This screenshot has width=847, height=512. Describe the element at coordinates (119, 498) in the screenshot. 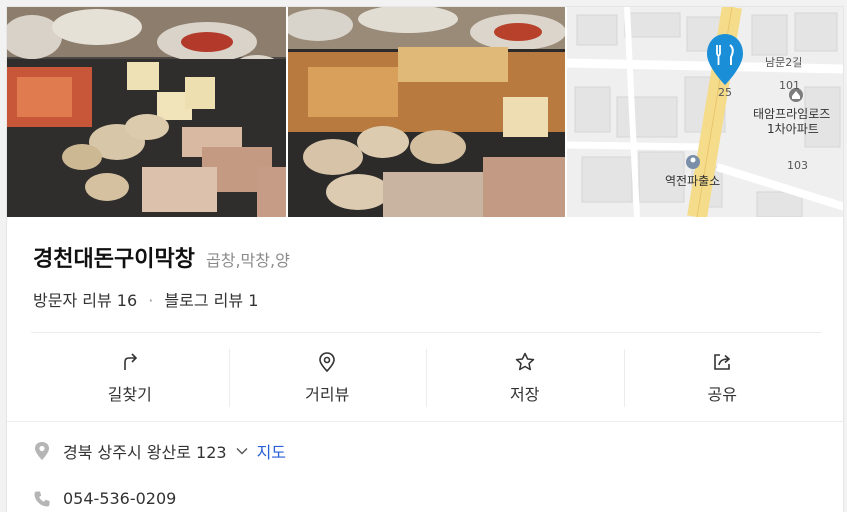

I see `phone-number: 054-536-0209` at that location.